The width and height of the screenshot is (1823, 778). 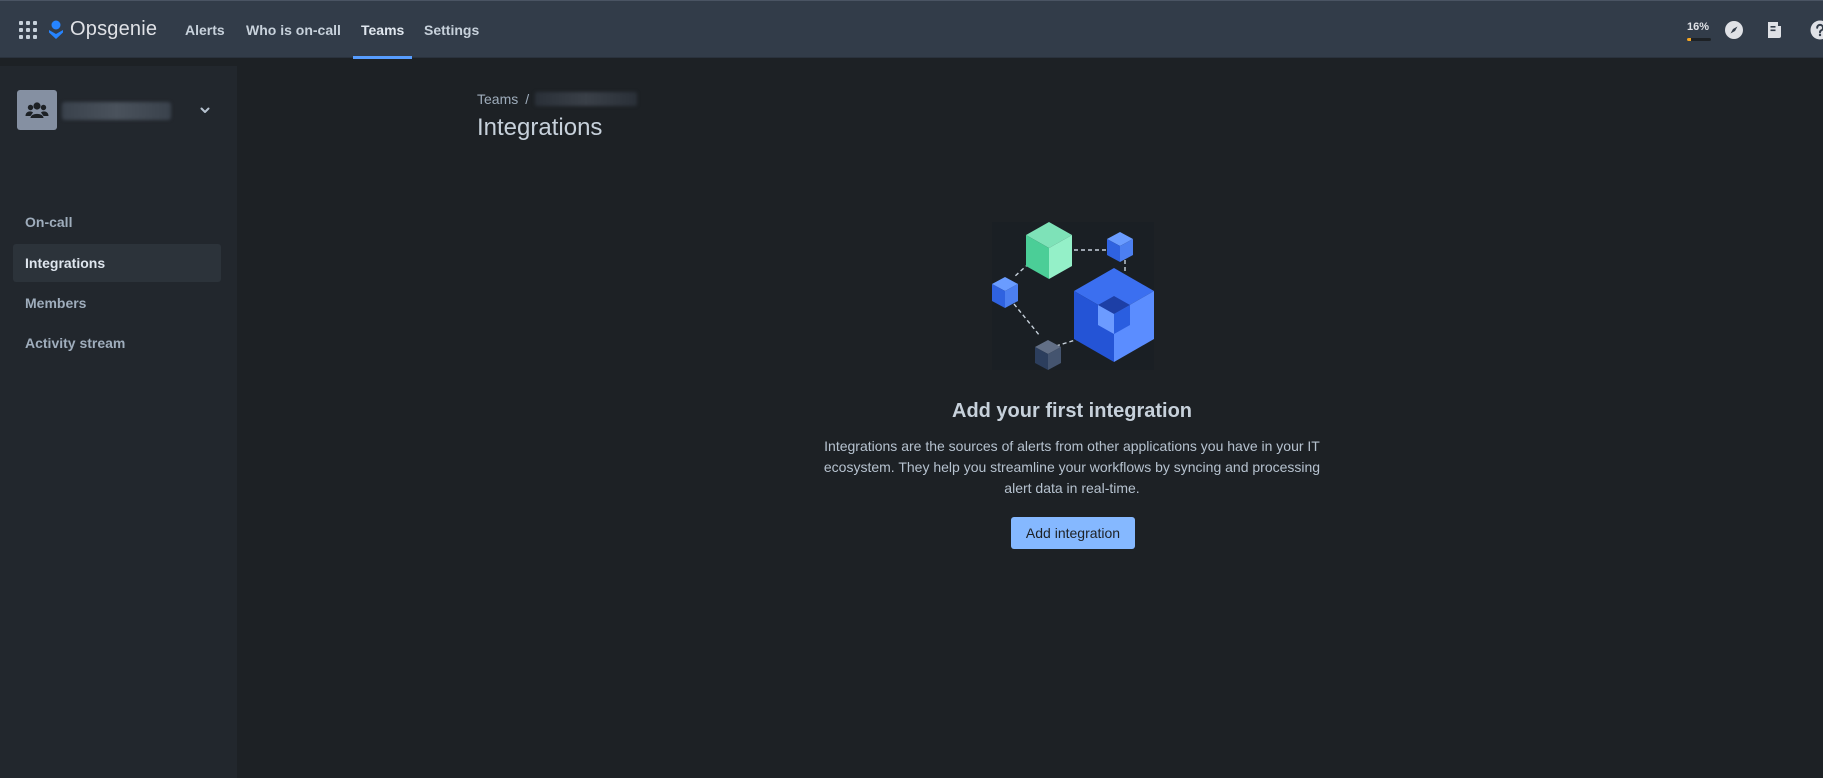 I want to click on app-name: Opsgenie, so click(x=114, y=29).